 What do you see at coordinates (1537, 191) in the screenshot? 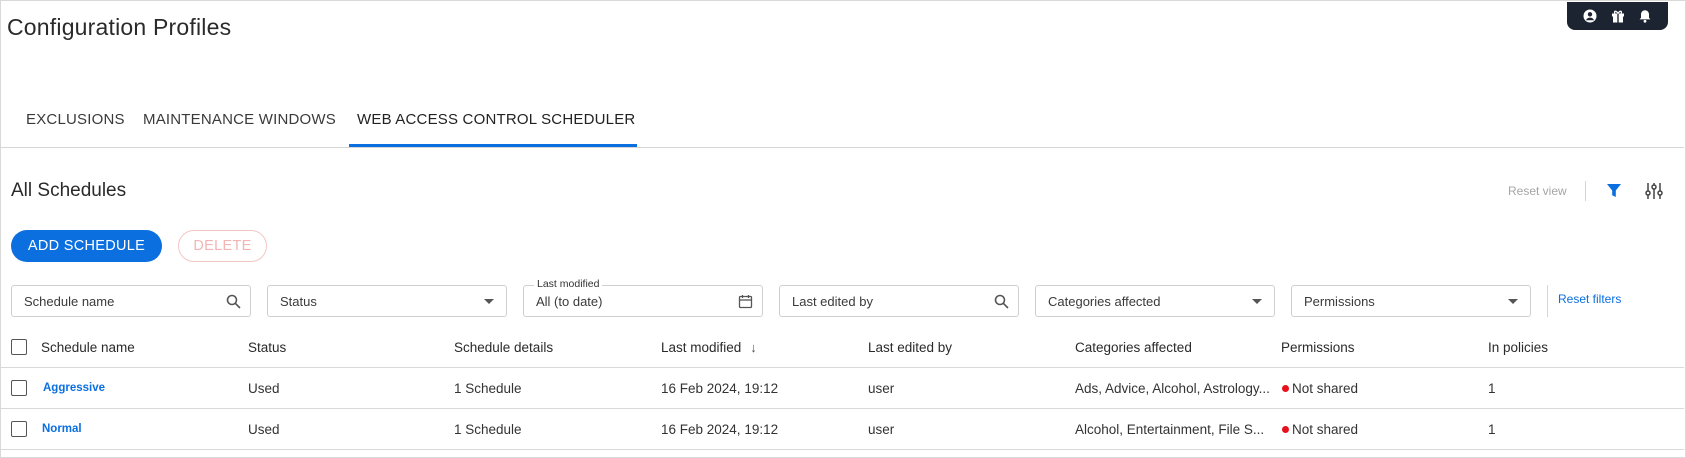
I see `reset-view-link: Reset view` at bounding box center [1537, 191].